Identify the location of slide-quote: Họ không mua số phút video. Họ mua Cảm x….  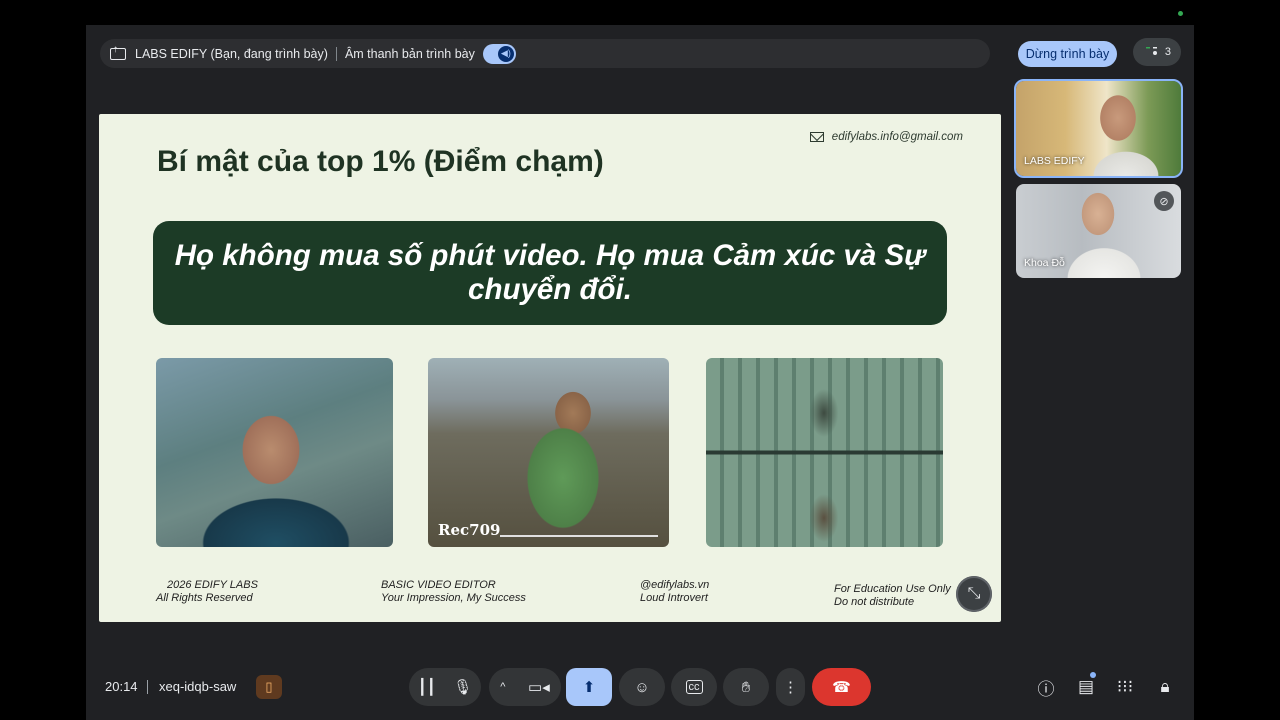
(550, 273).